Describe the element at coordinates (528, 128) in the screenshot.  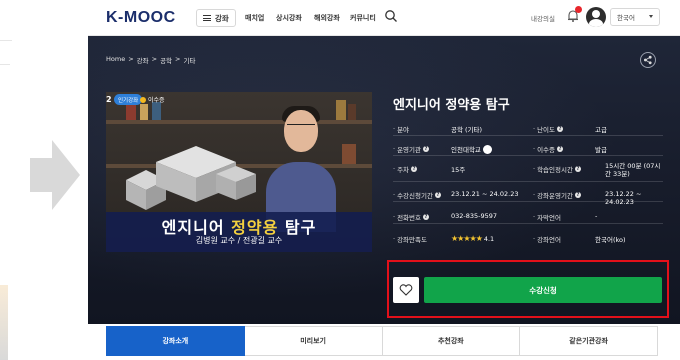
I see `info-row: · 분야 공학 (기타) · 난이도? 고급` at that location.